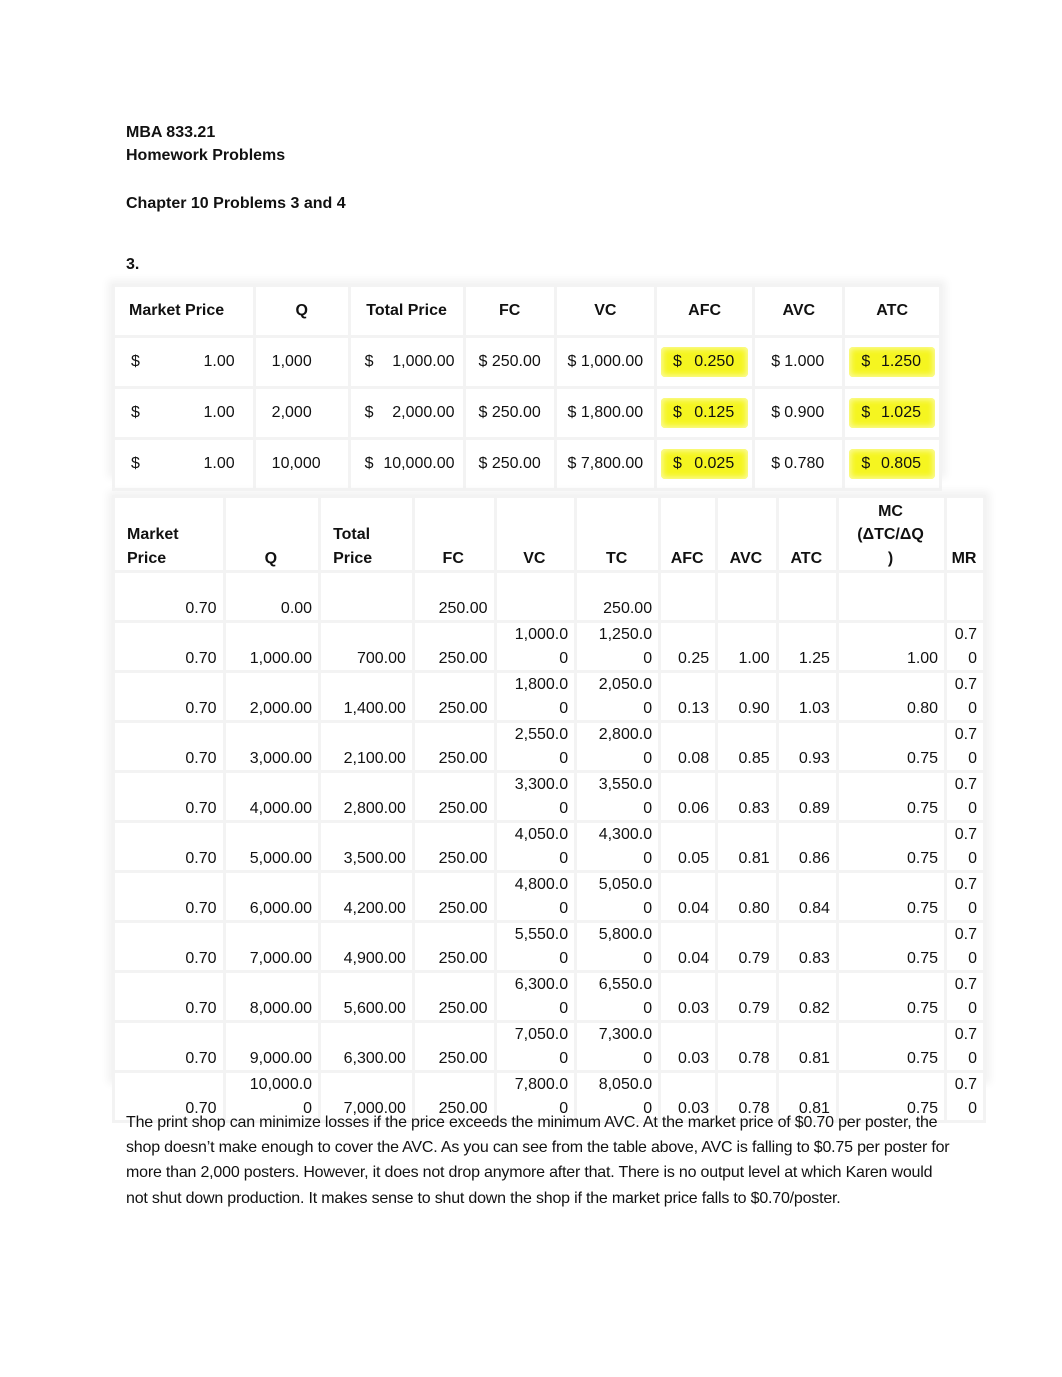 The height and width of the screenshot is (1377, 1062). Describe the element at coordinates (406, 464) in the screenshot. I see `cell-total-price: $10,000.00` at that location.